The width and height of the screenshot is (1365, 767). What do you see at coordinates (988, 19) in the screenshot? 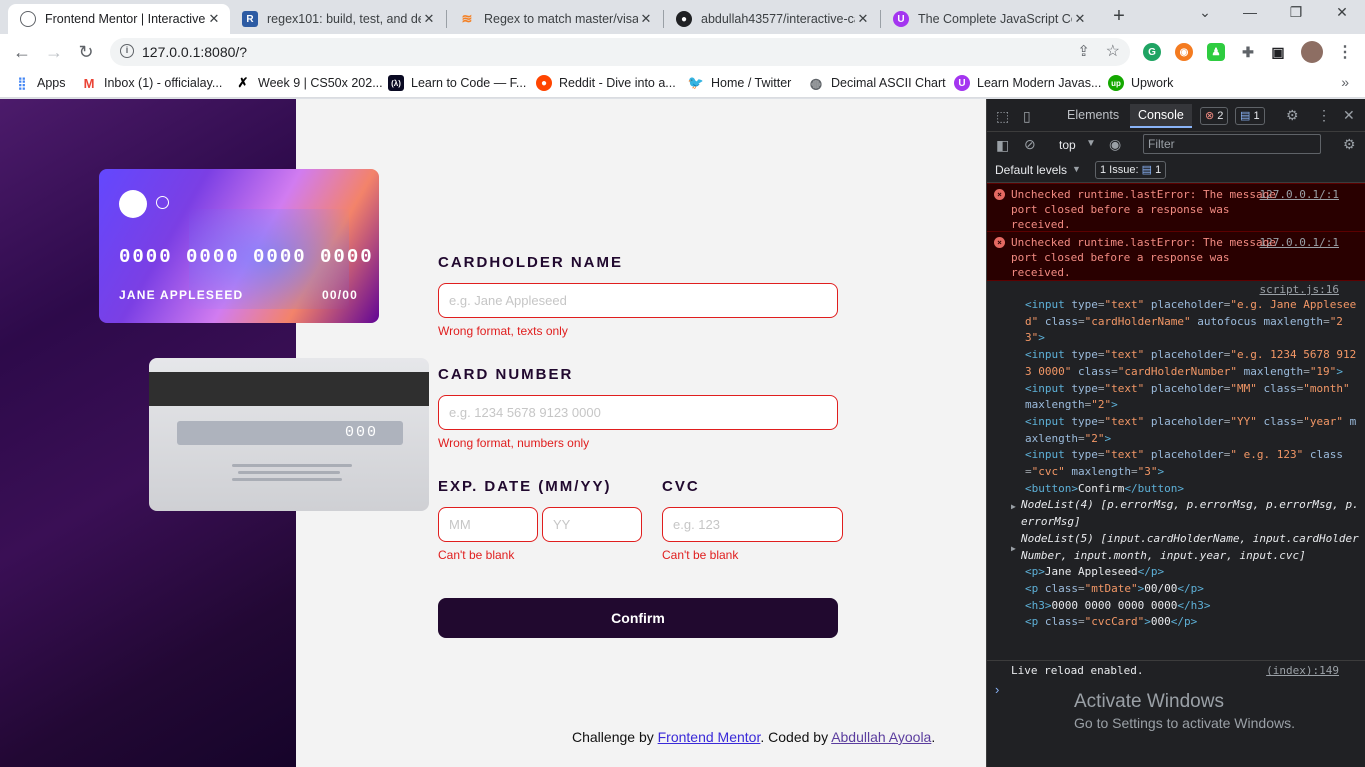
I see `browser-tab-udemy: U The Complete JavaScript Cou ✕` at bounding box center [988, 19].